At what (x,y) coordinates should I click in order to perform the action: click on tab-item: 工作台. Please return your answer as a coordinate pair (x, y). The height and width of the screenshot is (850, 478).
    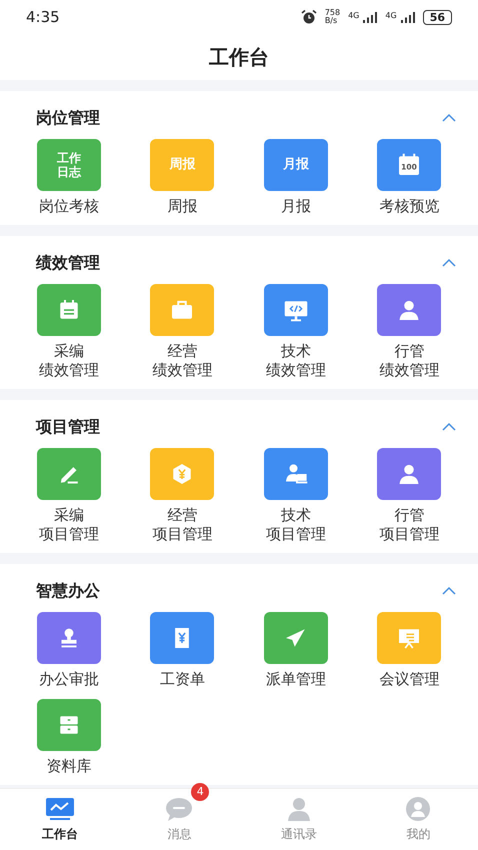
    Looking at the image, I should click on (60, 819).